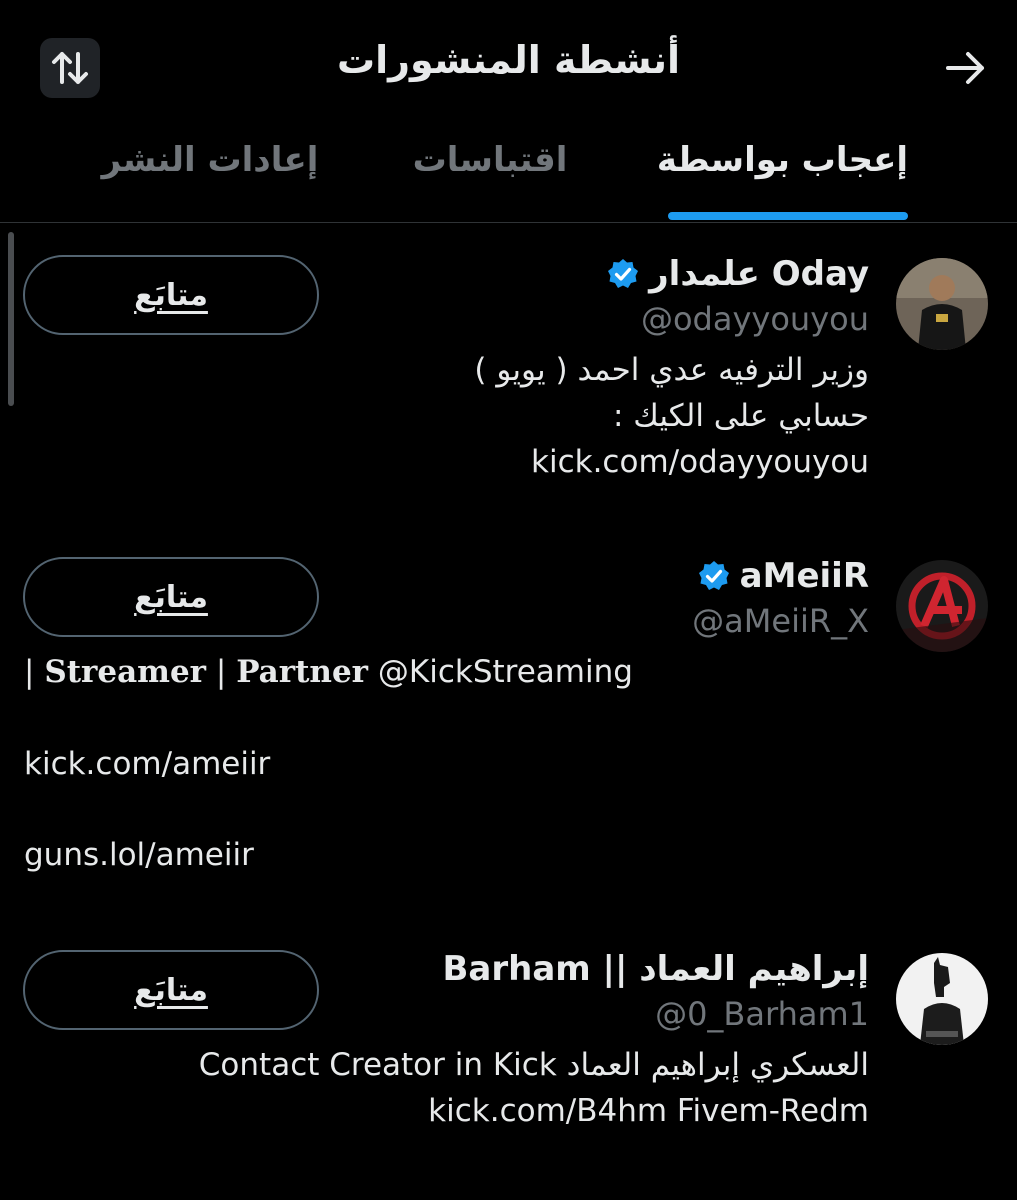 This screenshot has height=1200, width=1017. Describe the element at coordinates (302, 672) in the screenshot. I see `bio-partner: Partner` at that location.